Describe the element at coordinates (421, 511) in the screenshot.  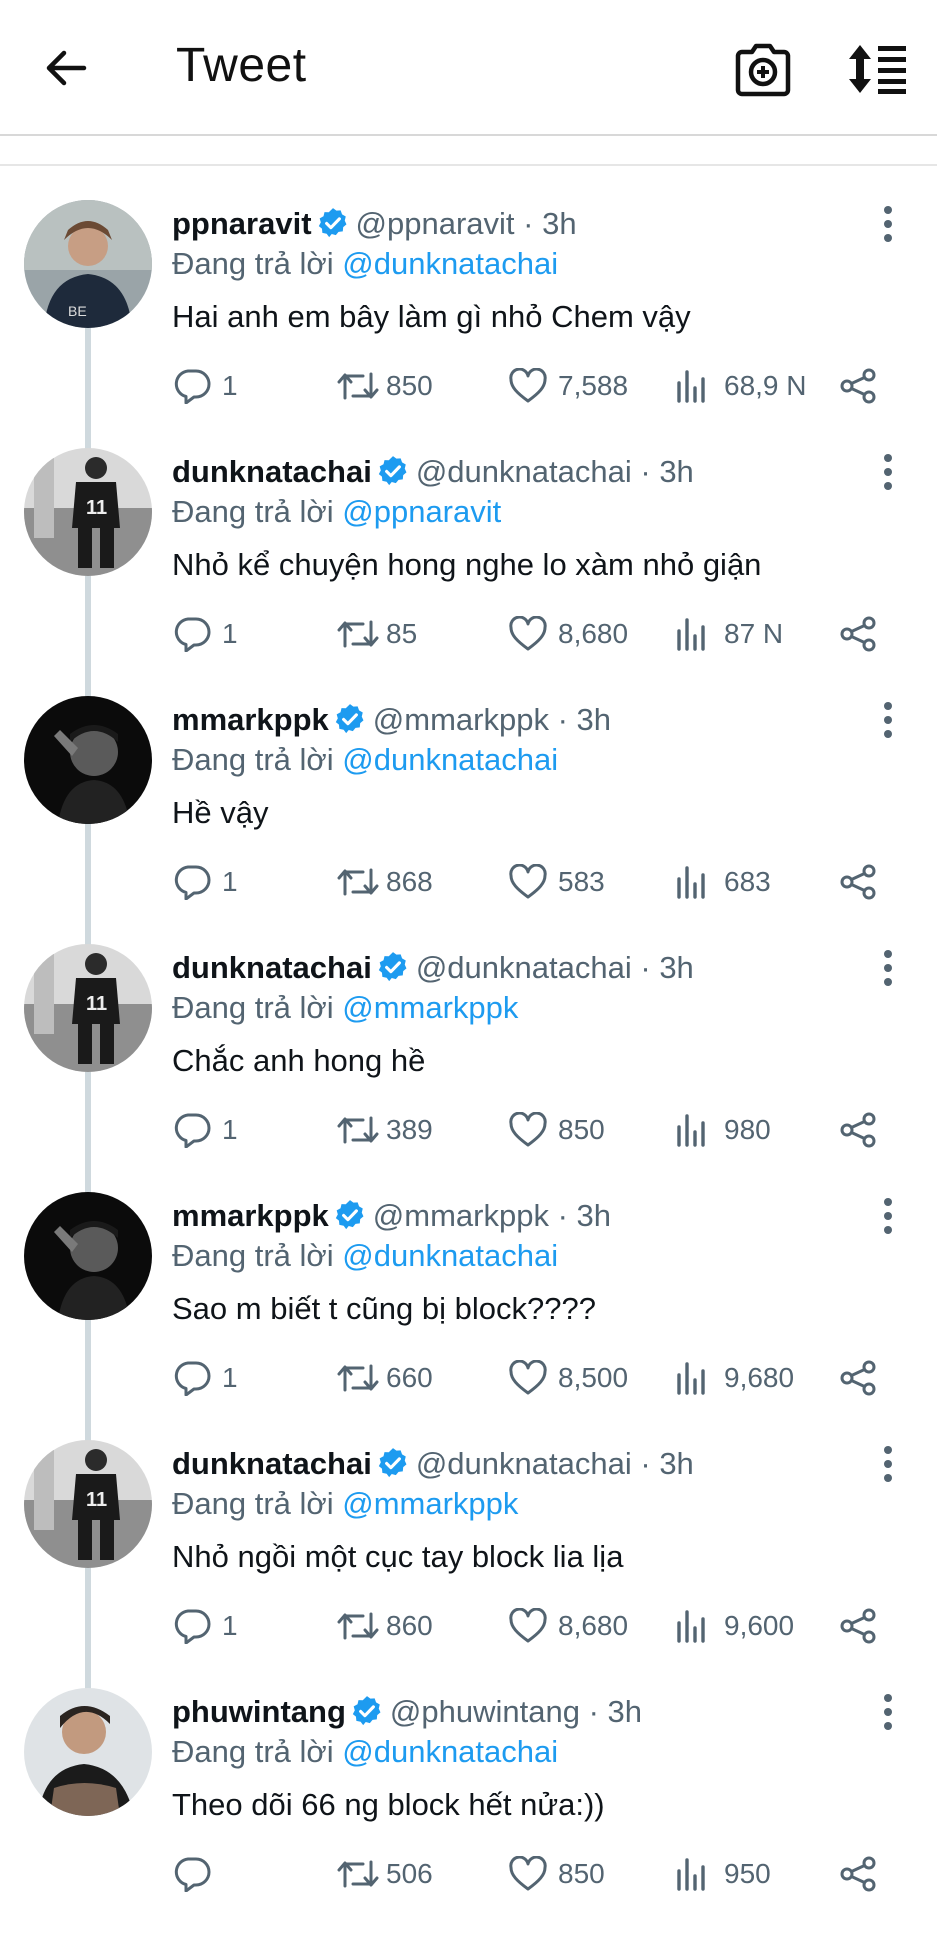
I see `mention-link: @ppnaravit` at that location.